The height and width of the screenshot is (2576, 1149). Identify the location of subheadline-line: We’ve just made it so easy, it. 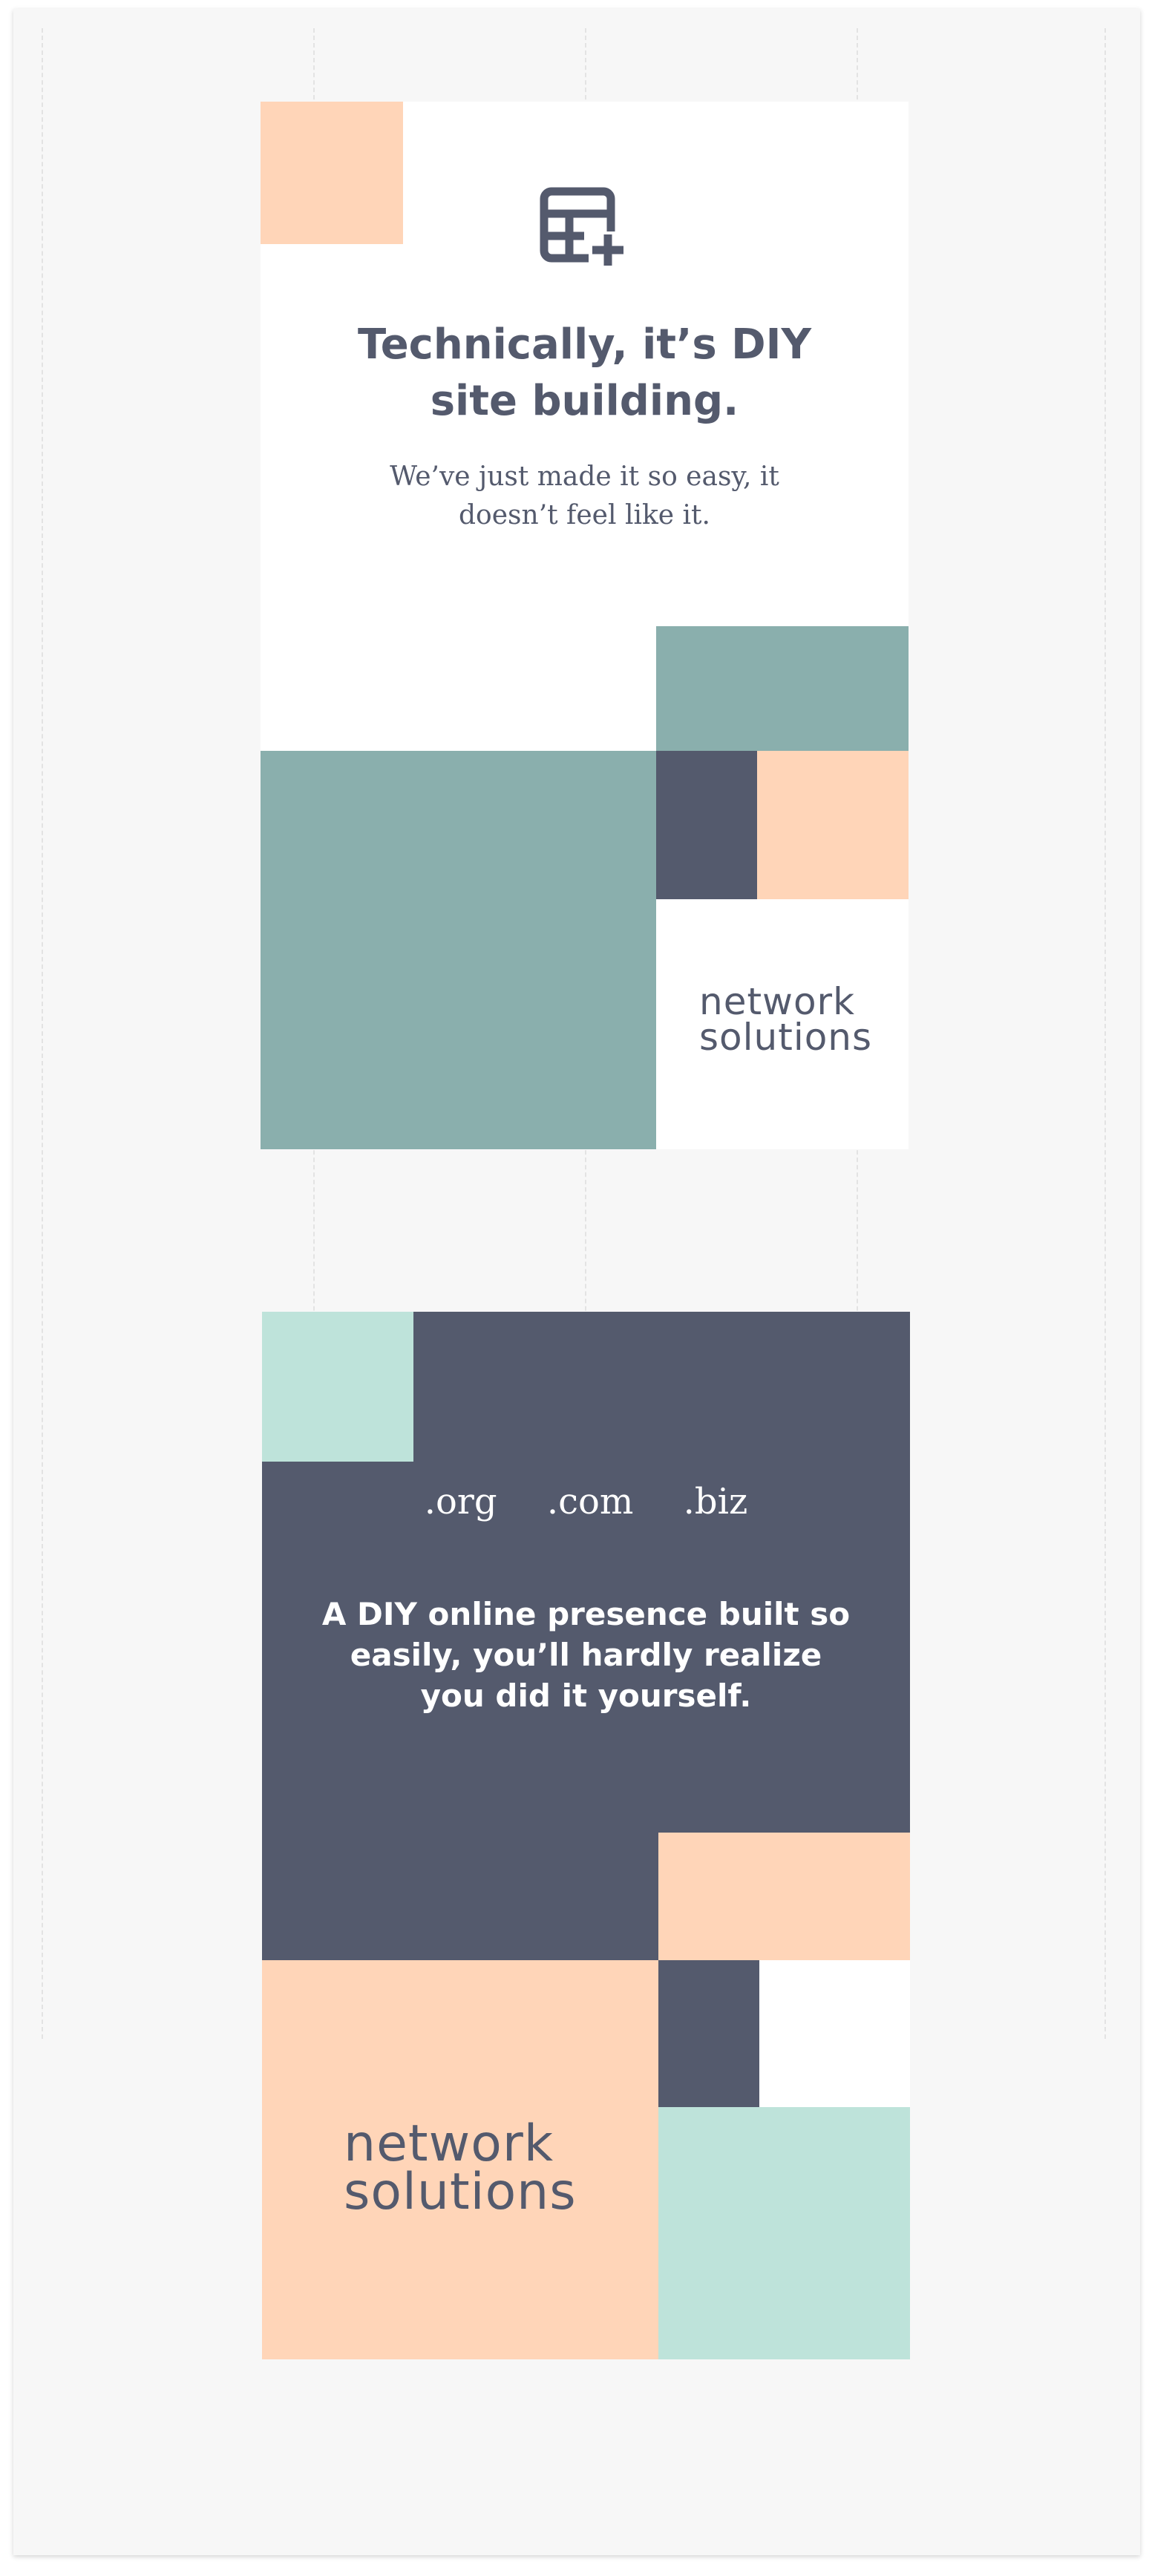
(584, 476).